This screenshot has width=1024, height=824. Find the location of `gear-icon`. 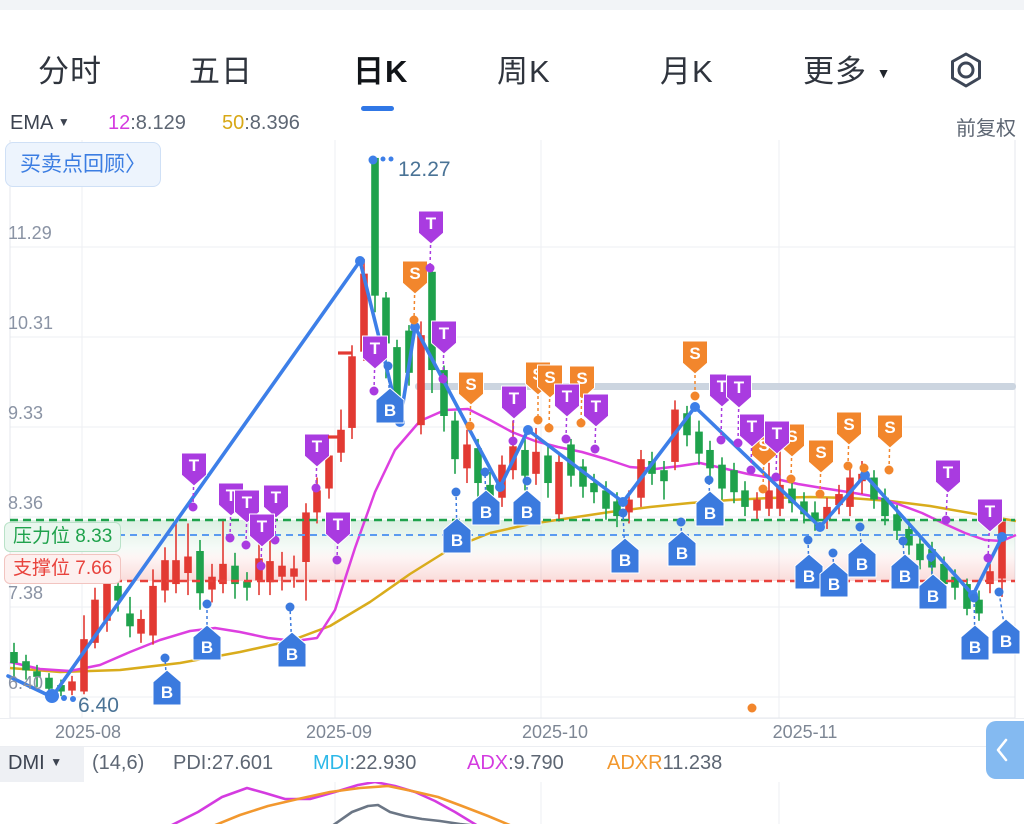

gear-icon is located at coordinates (966, 70).